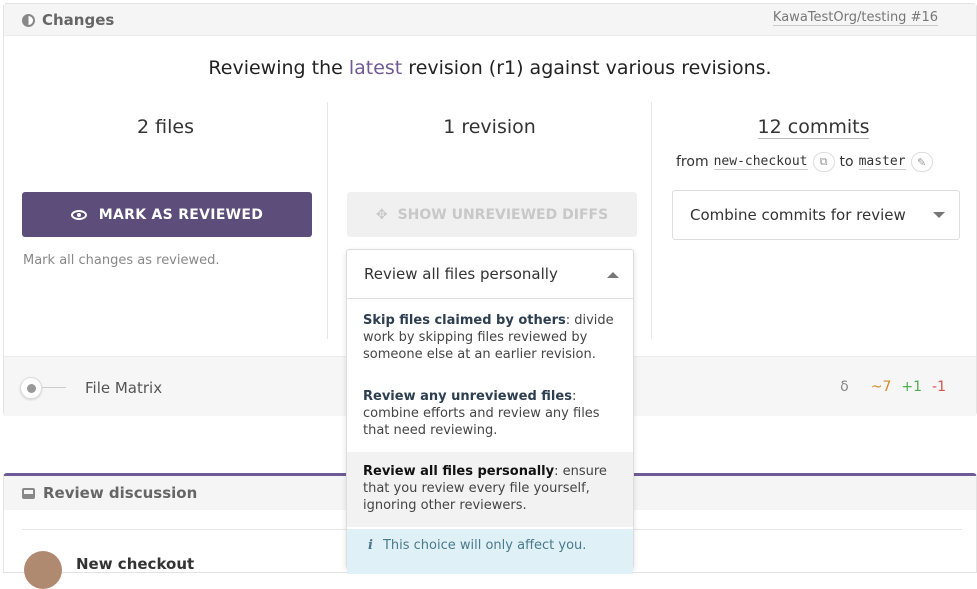  What do you see at coordinates (381, 214) in the screenshot?
I see `crosshair-icon: ✥` at bounding box center [381, 214].